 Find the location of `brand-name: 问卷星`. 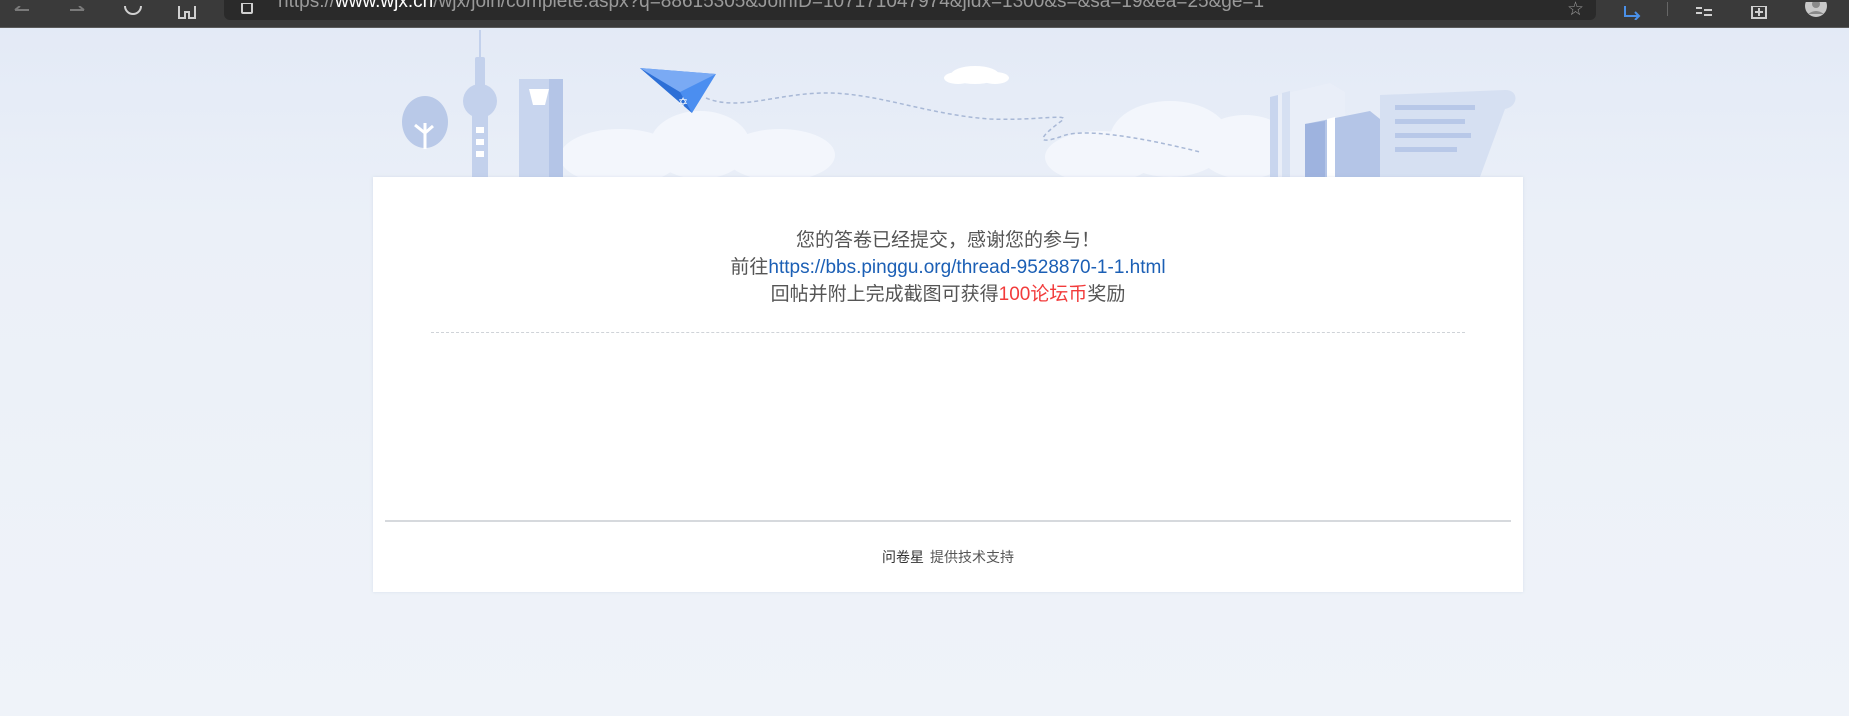

brand-name: 问卷星 is located at coordinates (903, 557).